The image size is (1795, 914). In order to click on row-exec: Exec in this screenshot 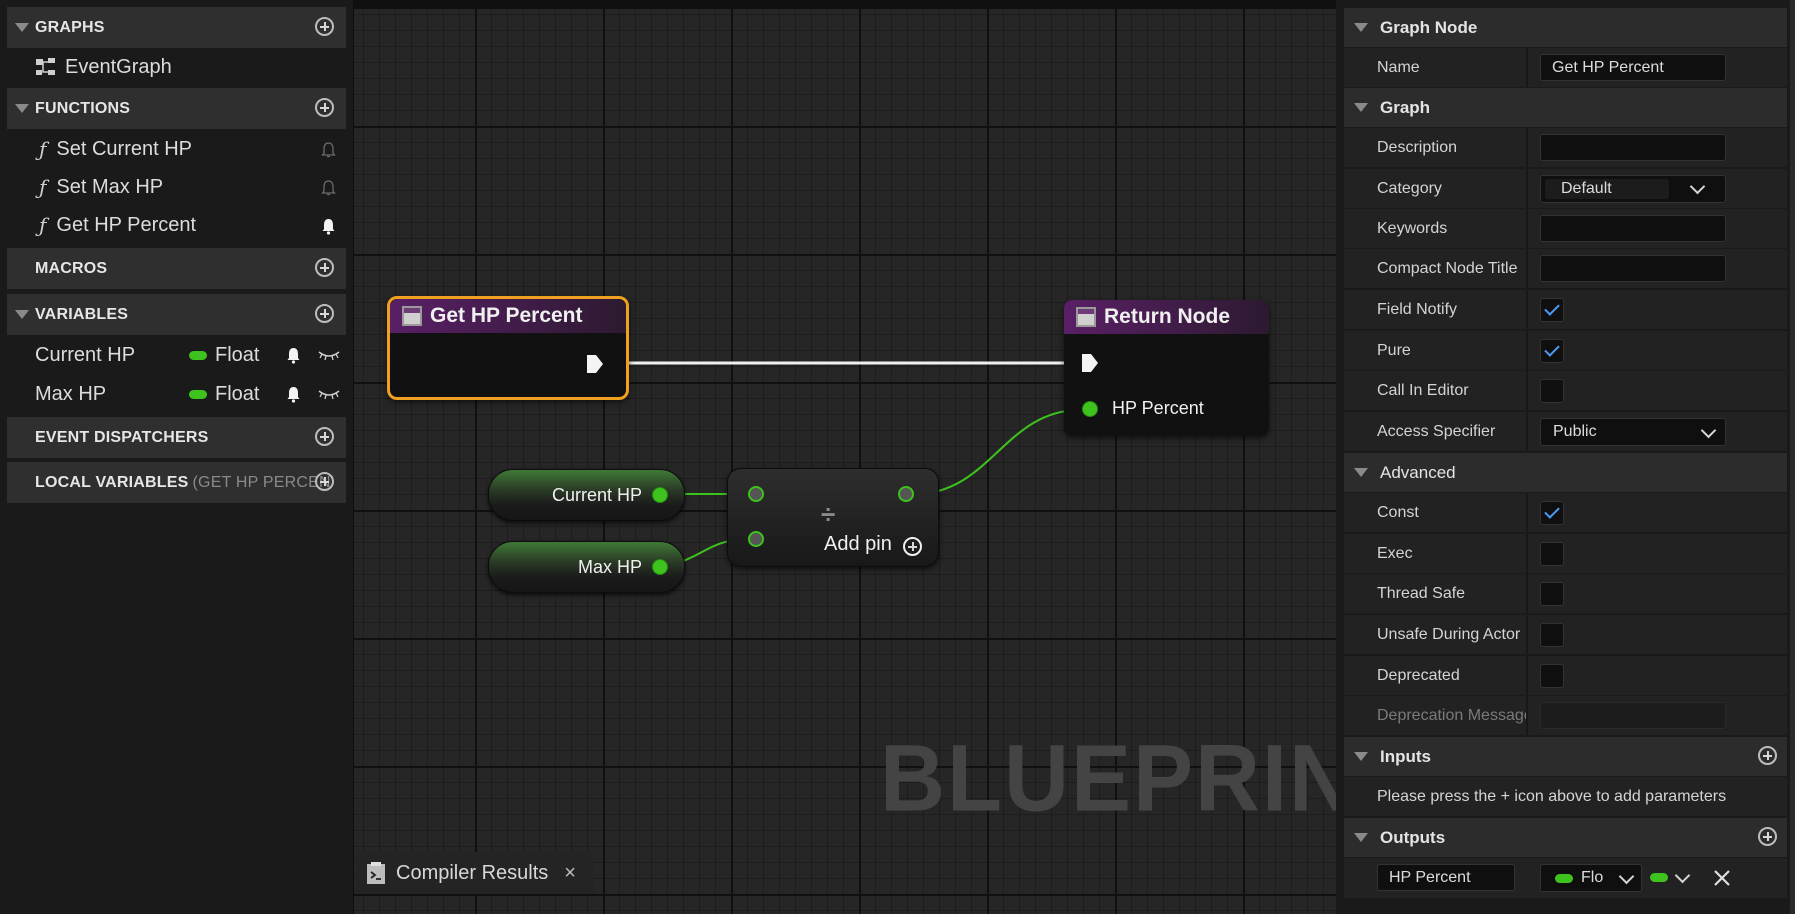, I will do `click(1565, 554)`.